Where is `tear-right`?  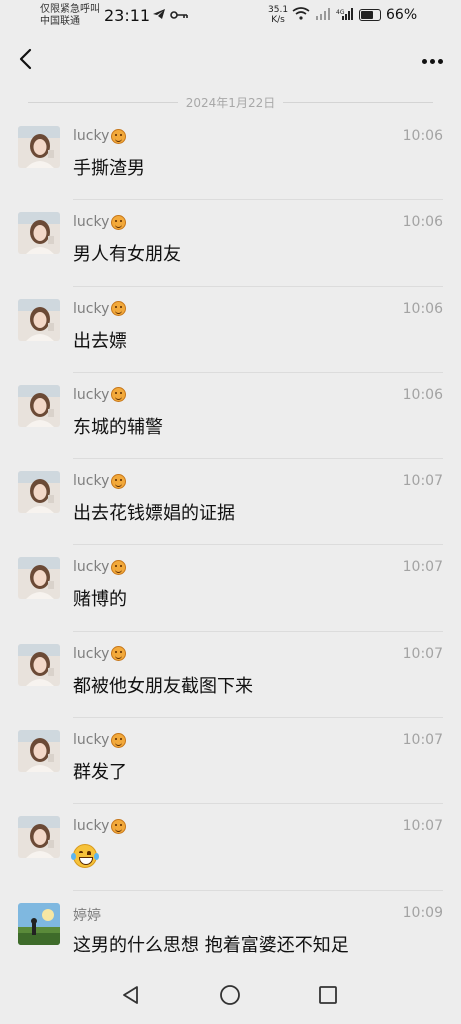 tear-right is located at coordinates (96, 857).